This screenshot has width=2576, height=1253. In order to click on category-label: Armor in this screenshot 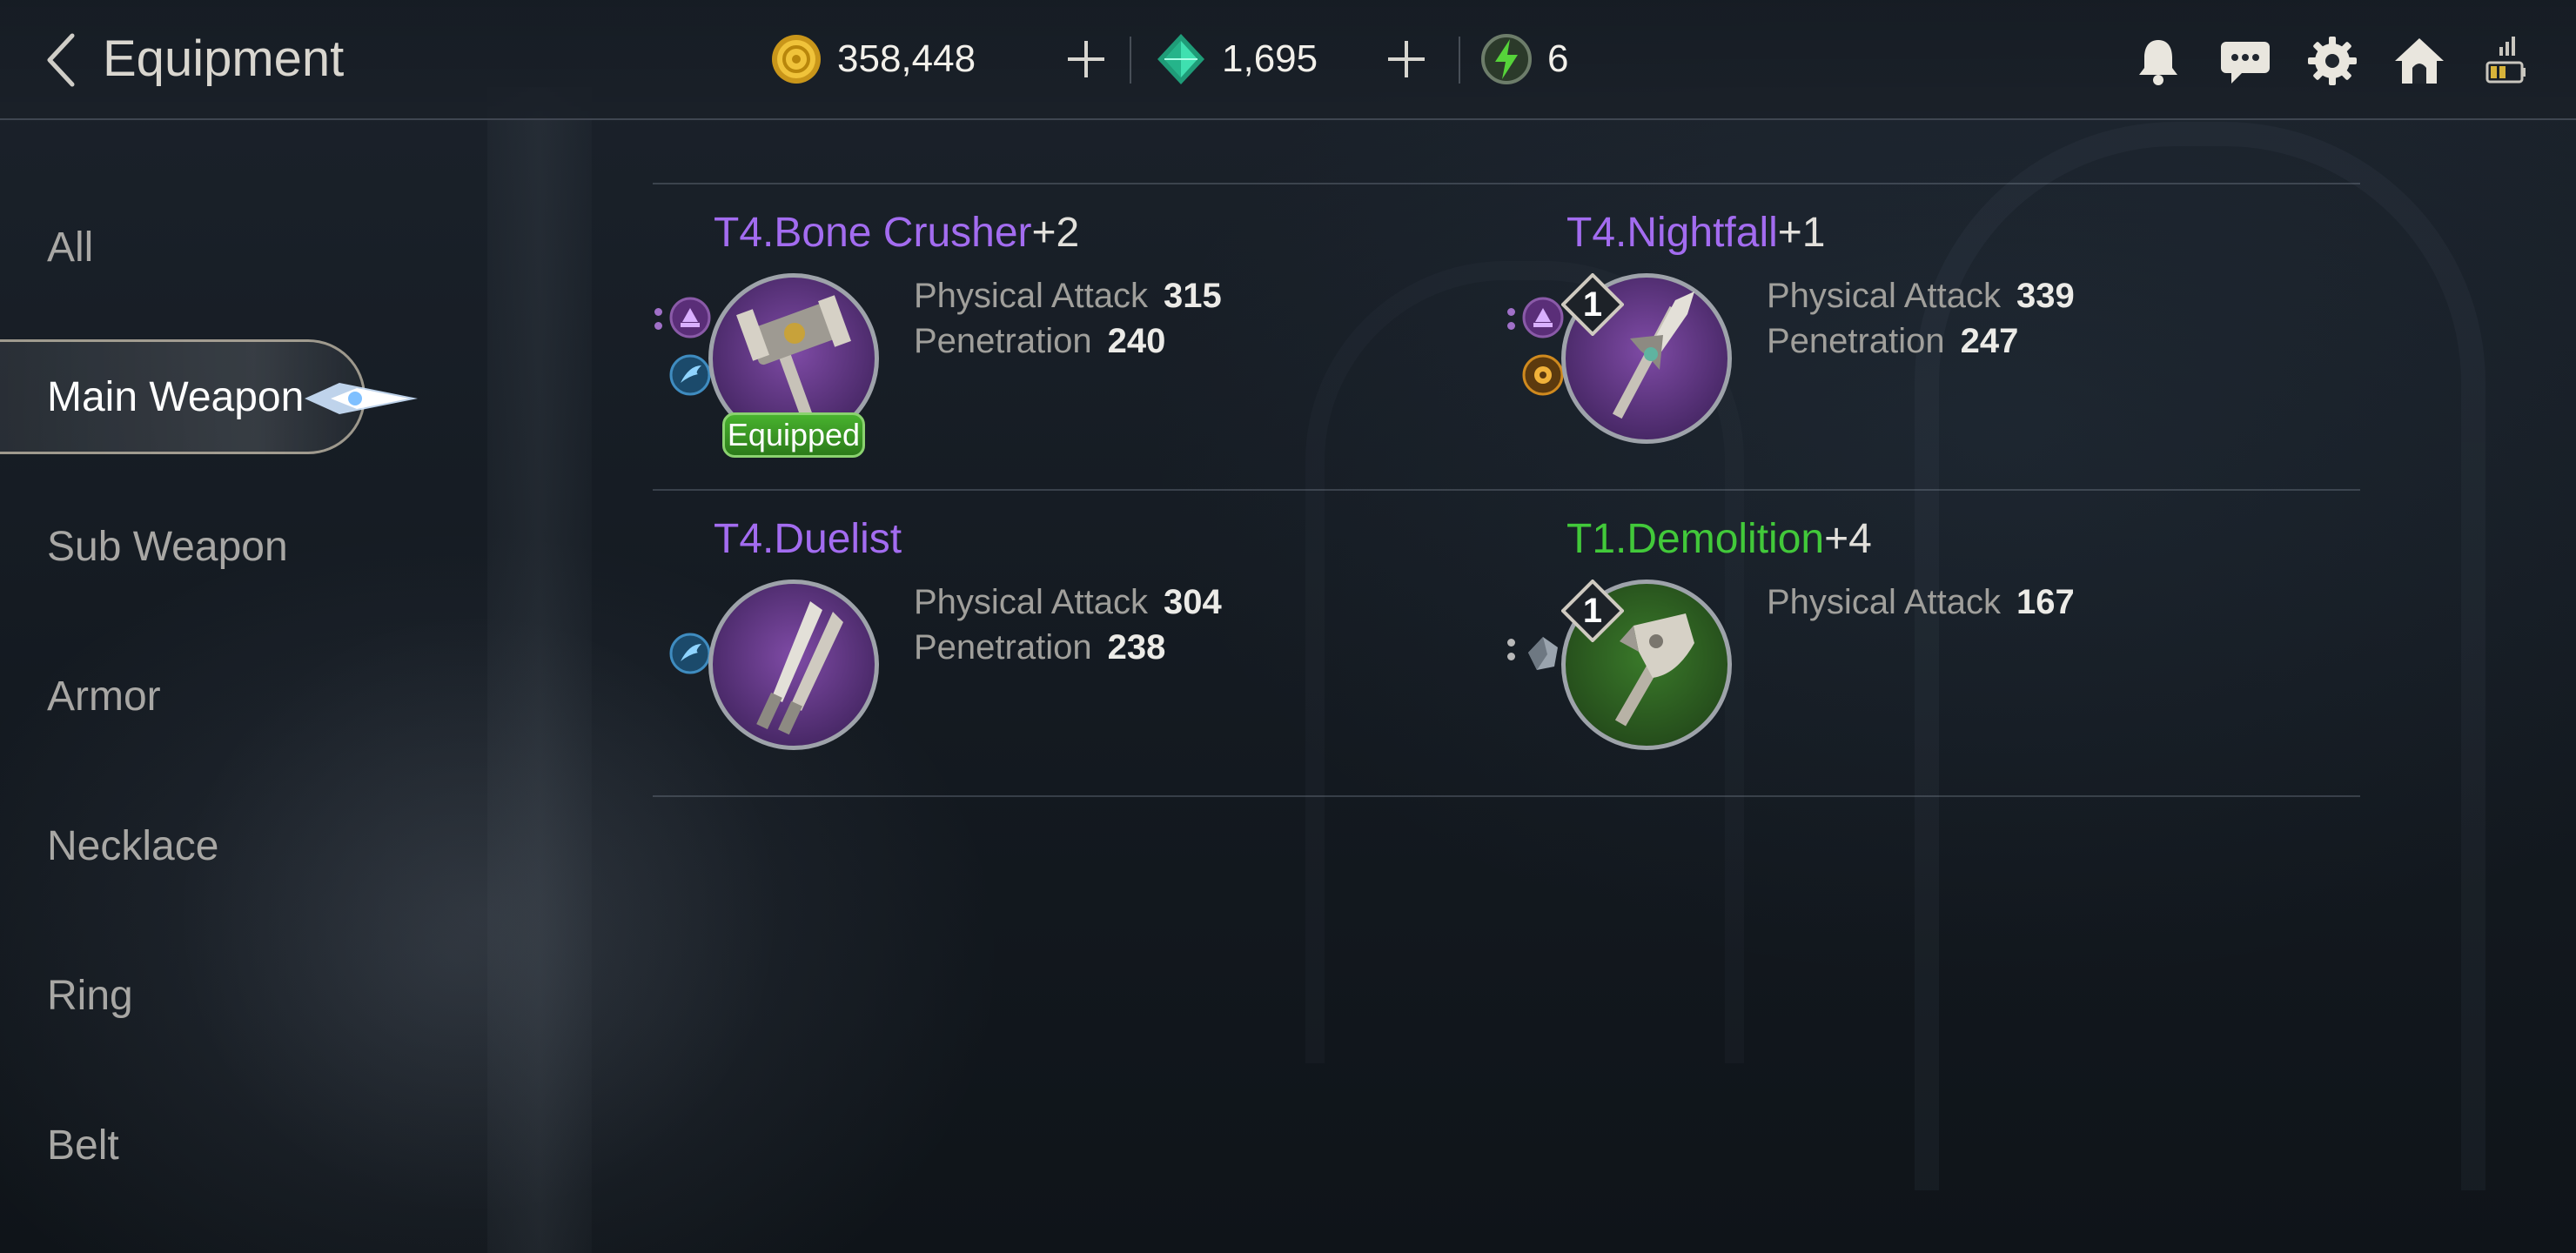, I will do `click(104, 696)`.